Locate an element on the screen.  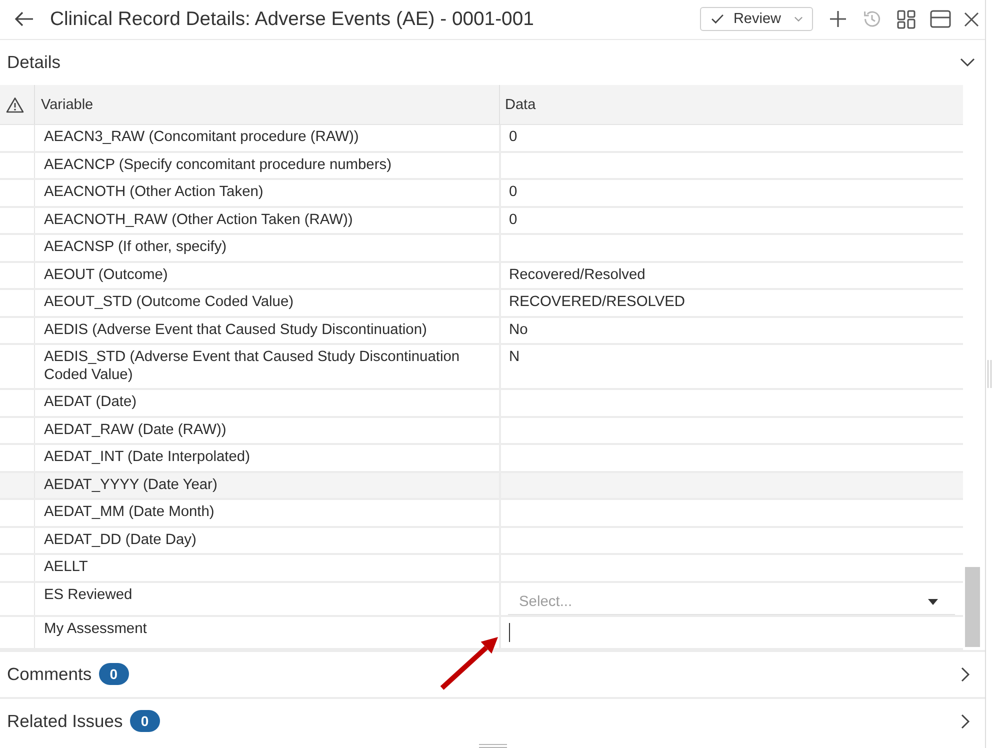
table-cell-text: AEDIS_STD (Adverse Event that Caused Study Discontinuation Coded Value) is located at coordinates (252, 366).